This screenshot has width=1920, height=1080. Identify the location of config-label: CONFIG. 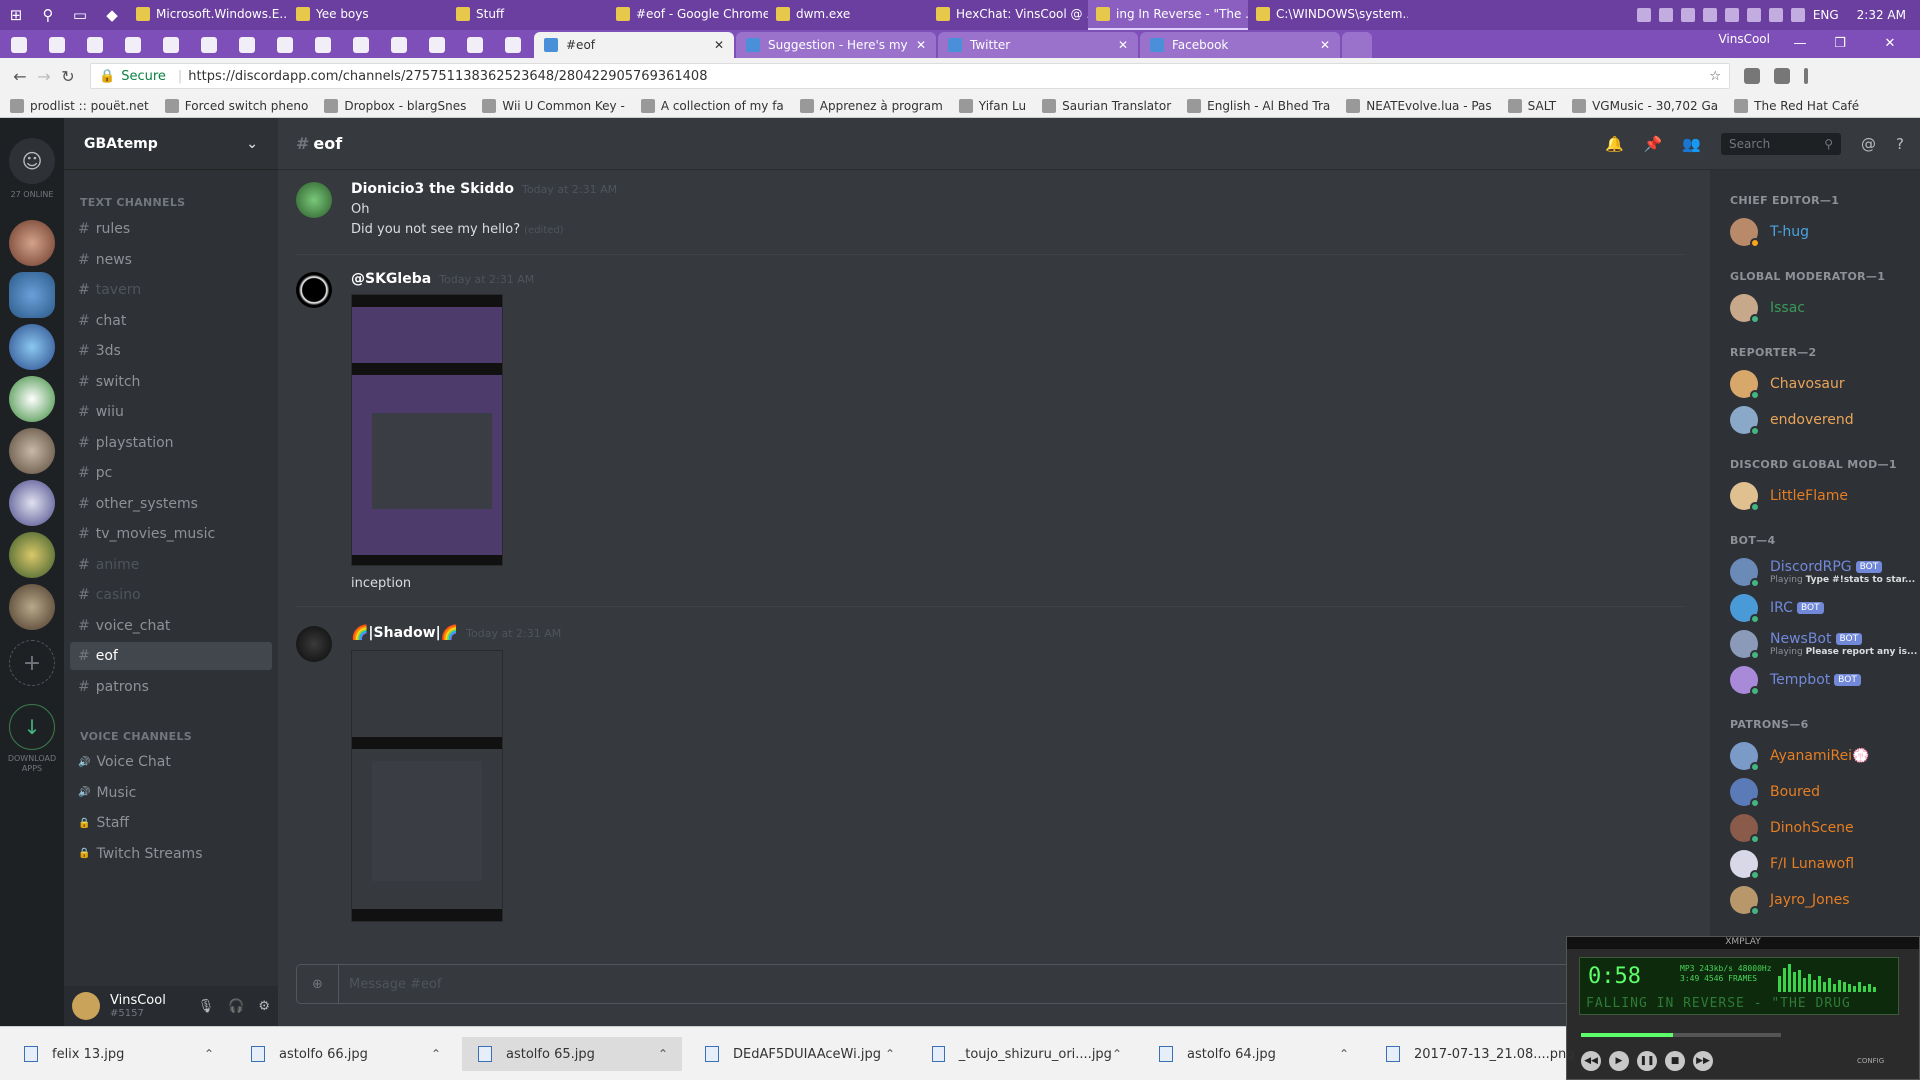
(1870, 1061).